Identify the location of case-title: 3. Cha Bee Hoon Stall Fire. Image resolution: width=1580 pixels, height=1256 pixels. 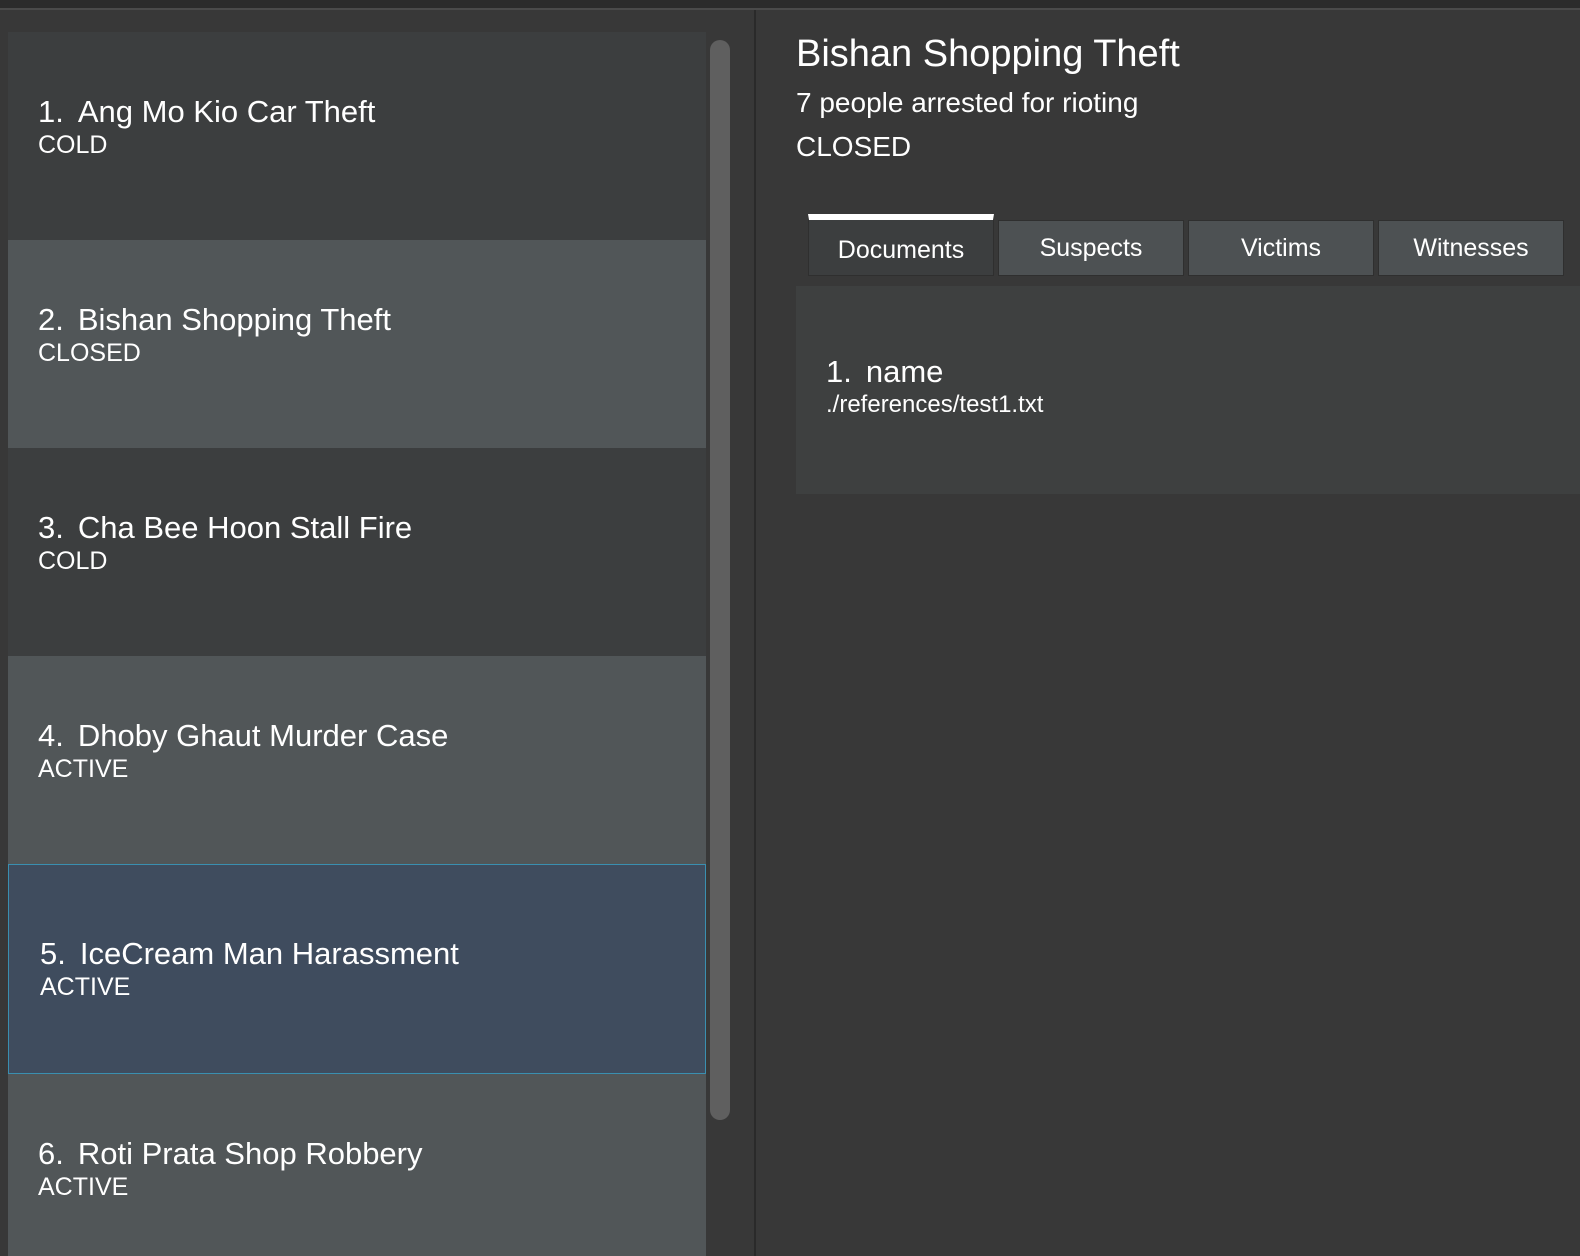
(372, 528).